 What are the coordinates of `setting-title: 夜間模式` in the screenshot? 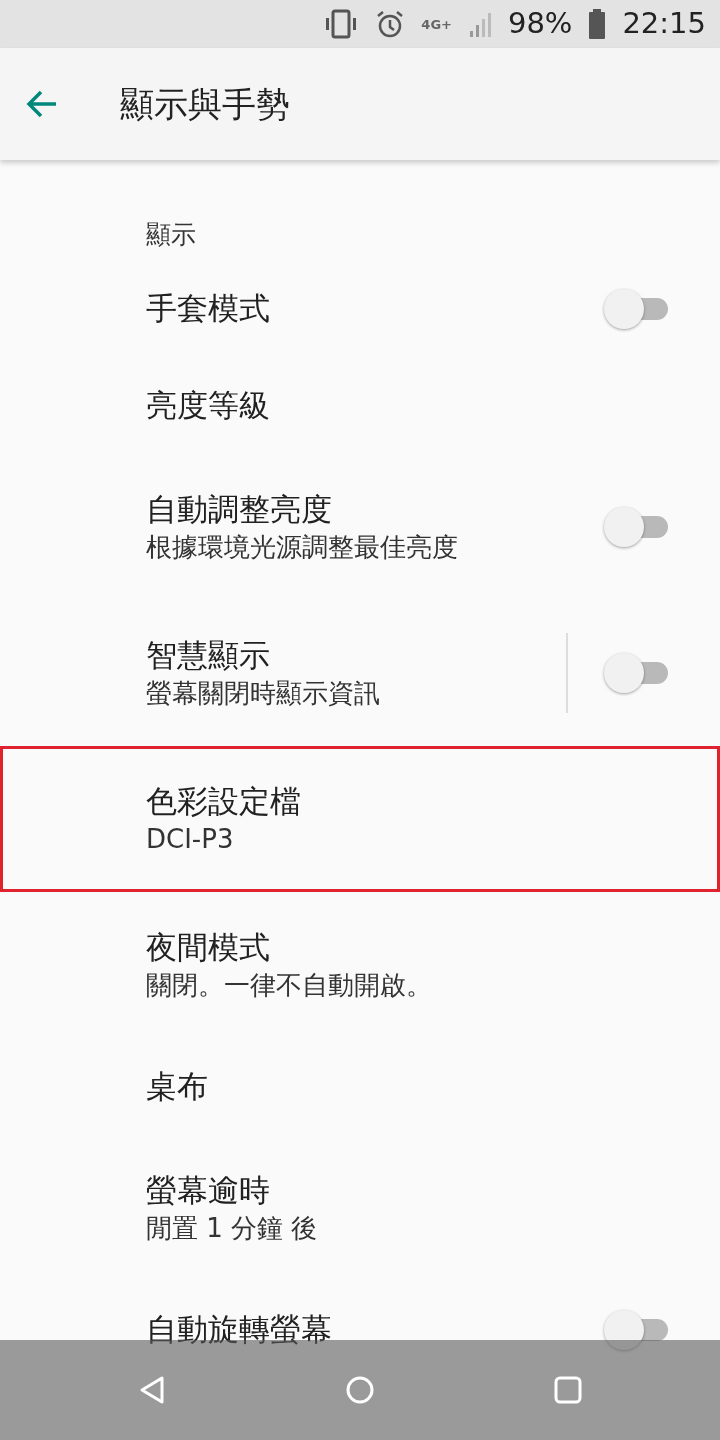 It's located at (208, 947).